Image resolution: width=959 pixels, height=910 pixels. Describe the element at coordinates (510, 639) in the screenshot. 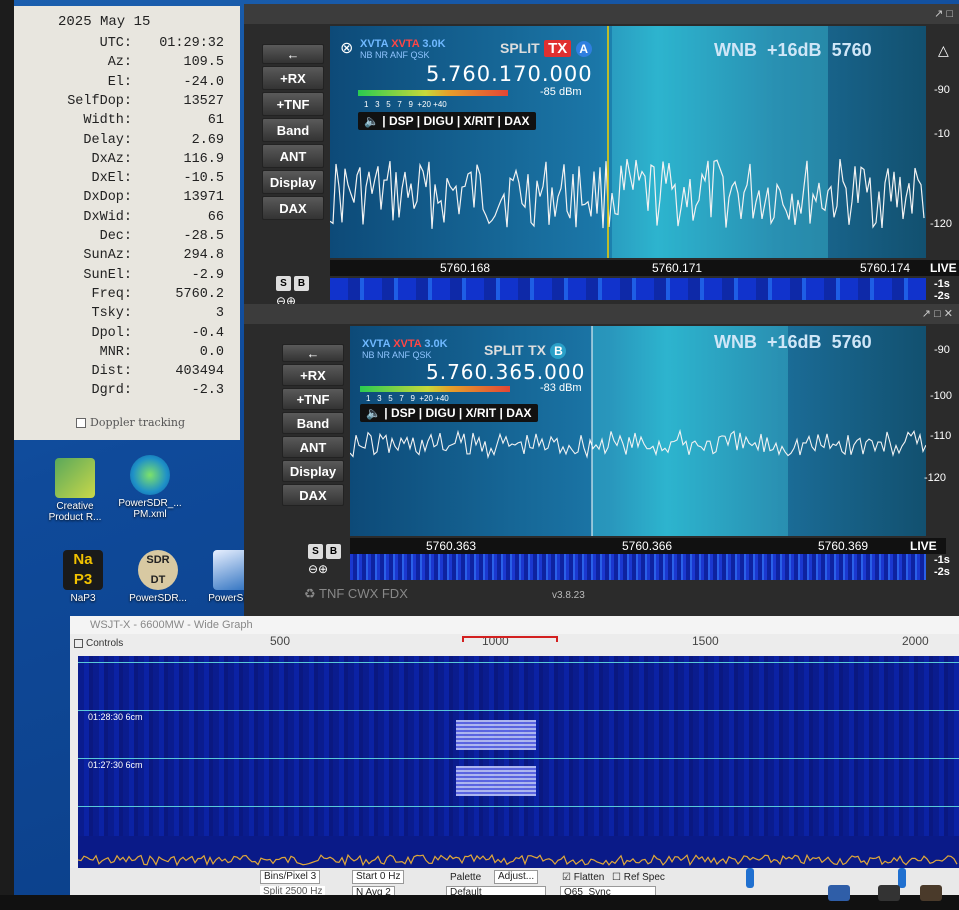

I see `rx-frequency-marker` at that location.